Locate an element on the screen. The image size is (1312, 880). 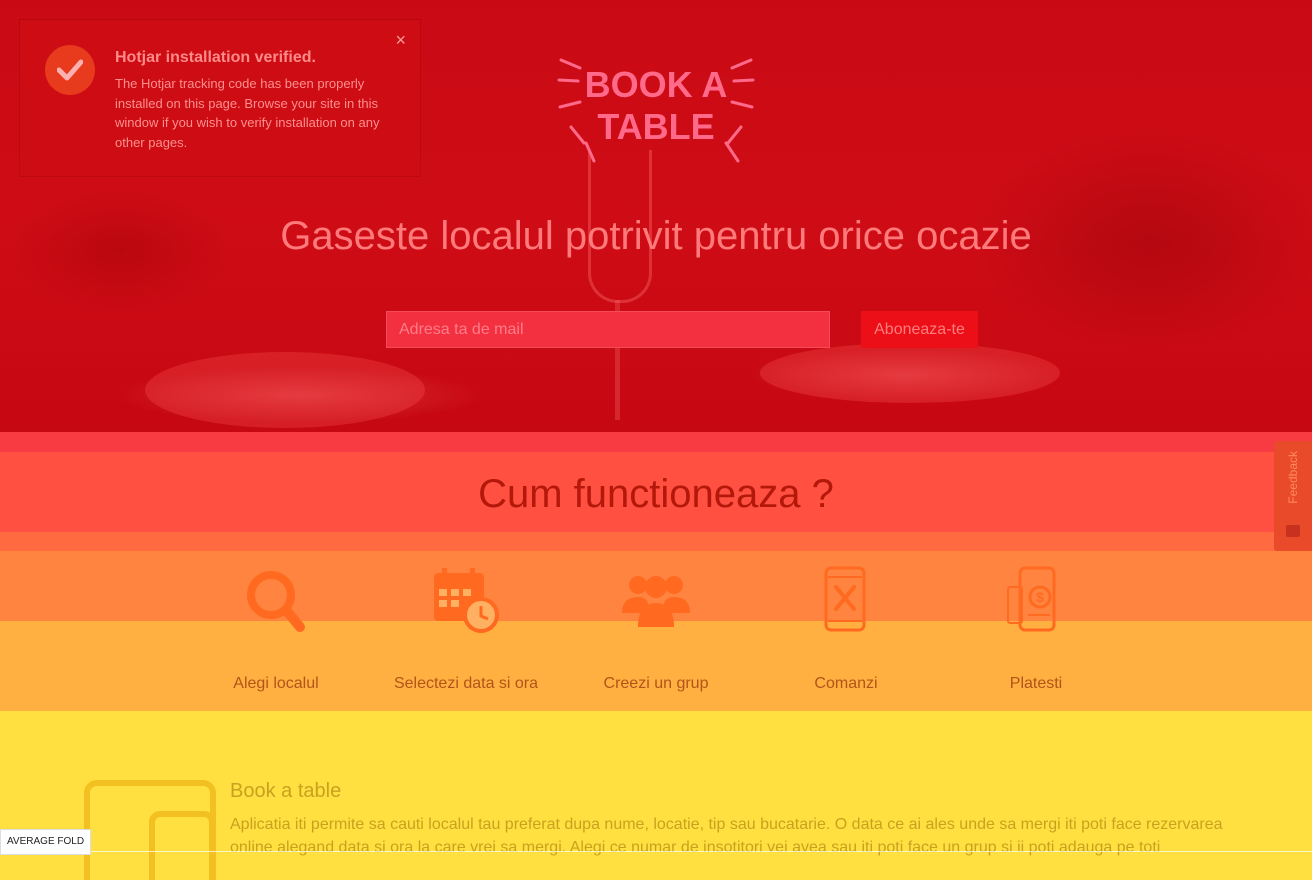
book-a-table-logo: BOOK A TABLE is located at coordinates (656, 111).